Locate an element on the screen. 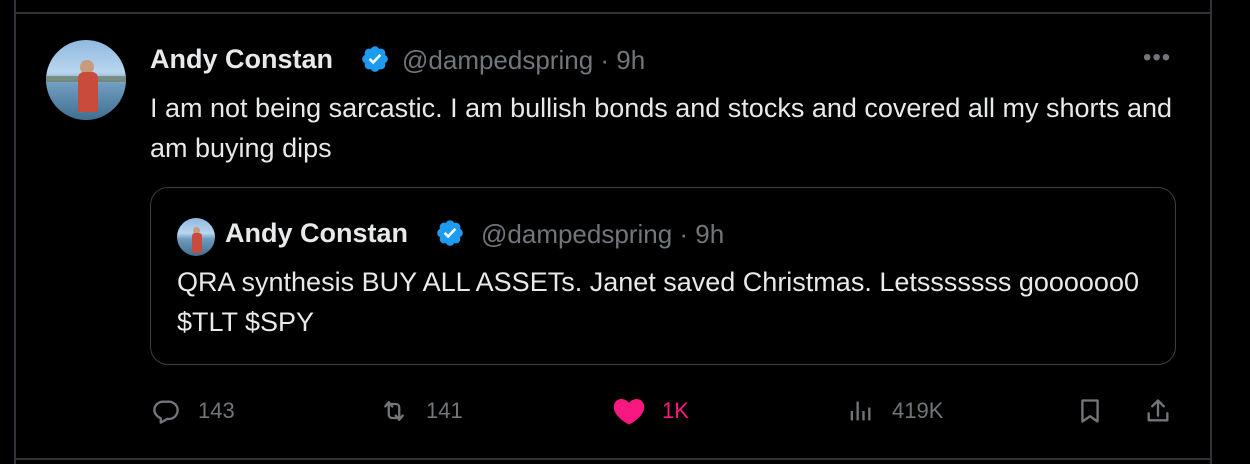  author-name: Andy Constan is located at coordinates (241, 59).